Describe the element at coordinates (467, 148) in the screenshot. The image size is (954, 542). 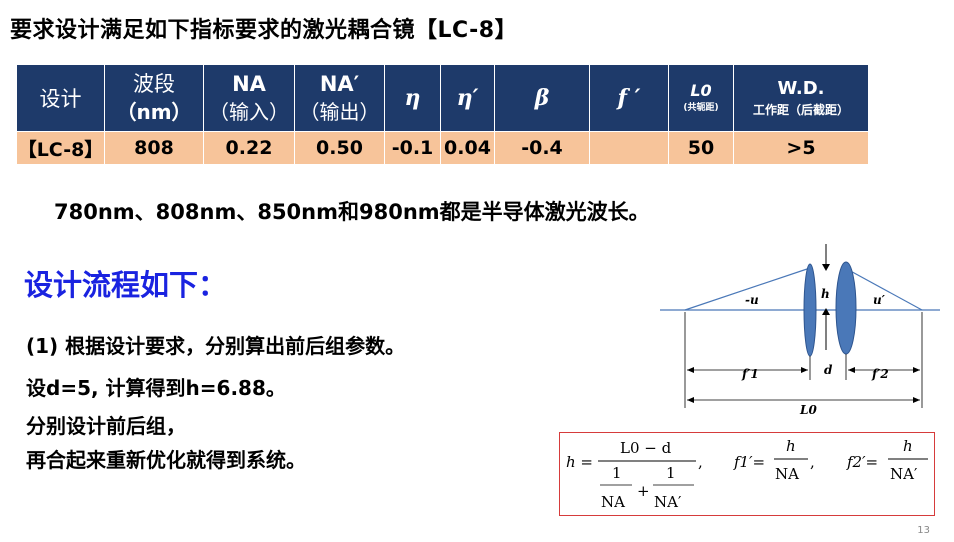
I see `cell-eta-prime: 0.04` at that location.